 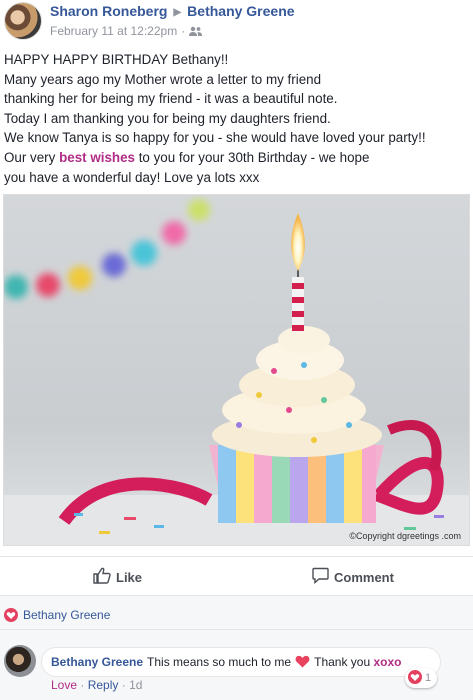 I want to click on author-avatar, so click(x=23, y=21).